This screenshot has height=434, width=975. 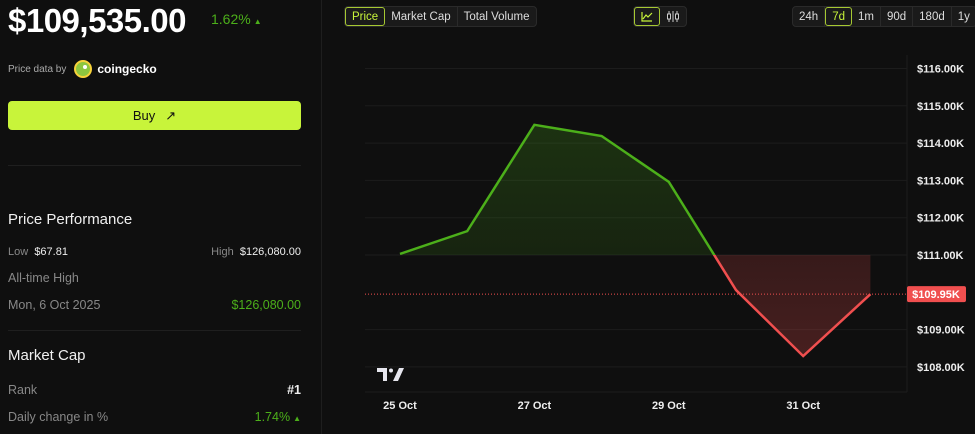 I want to click on y-tick-label: $113.00K, so click(x=940, y=181).